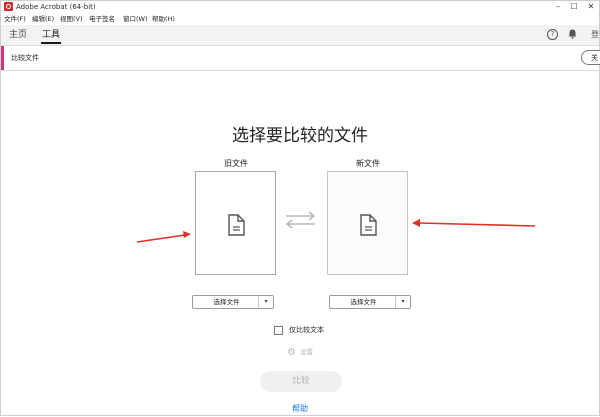 Image resolution: width=600 pixels, height=417 pixels. I want to click on close-window-button: ✕, so click(591, 7).